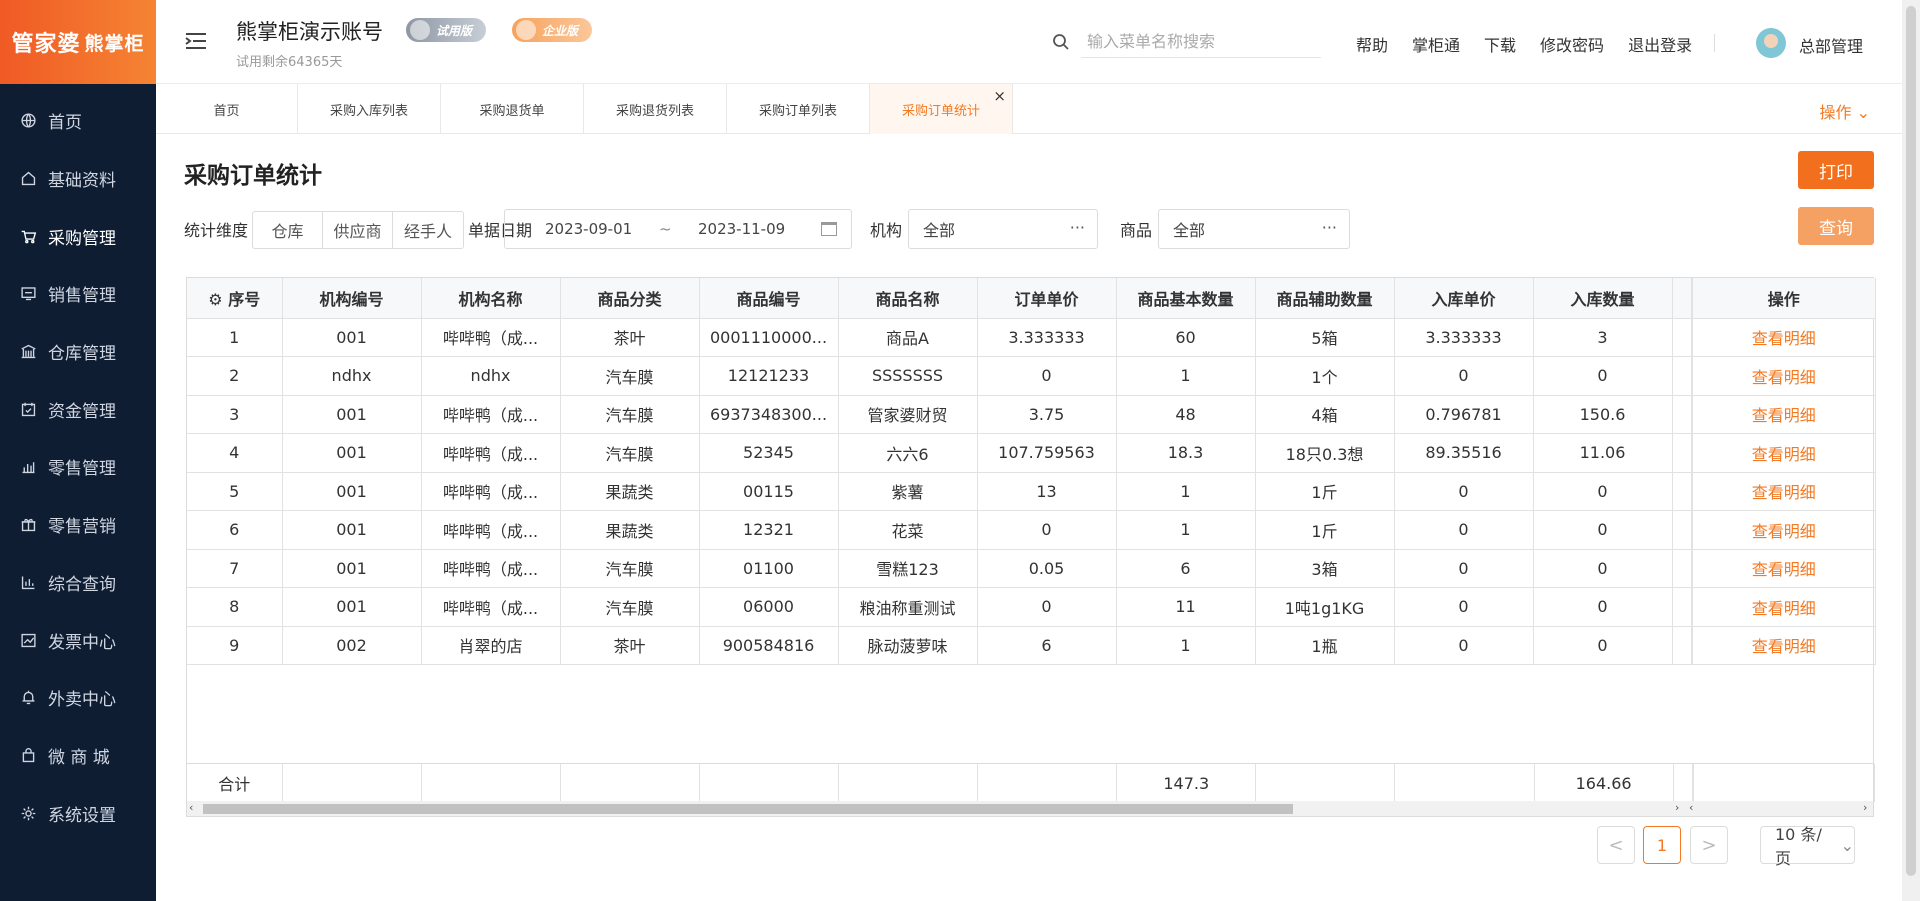 The width and height of the screenshot is (1920, 901). I want to click on bell-icon, so click(28, 698).